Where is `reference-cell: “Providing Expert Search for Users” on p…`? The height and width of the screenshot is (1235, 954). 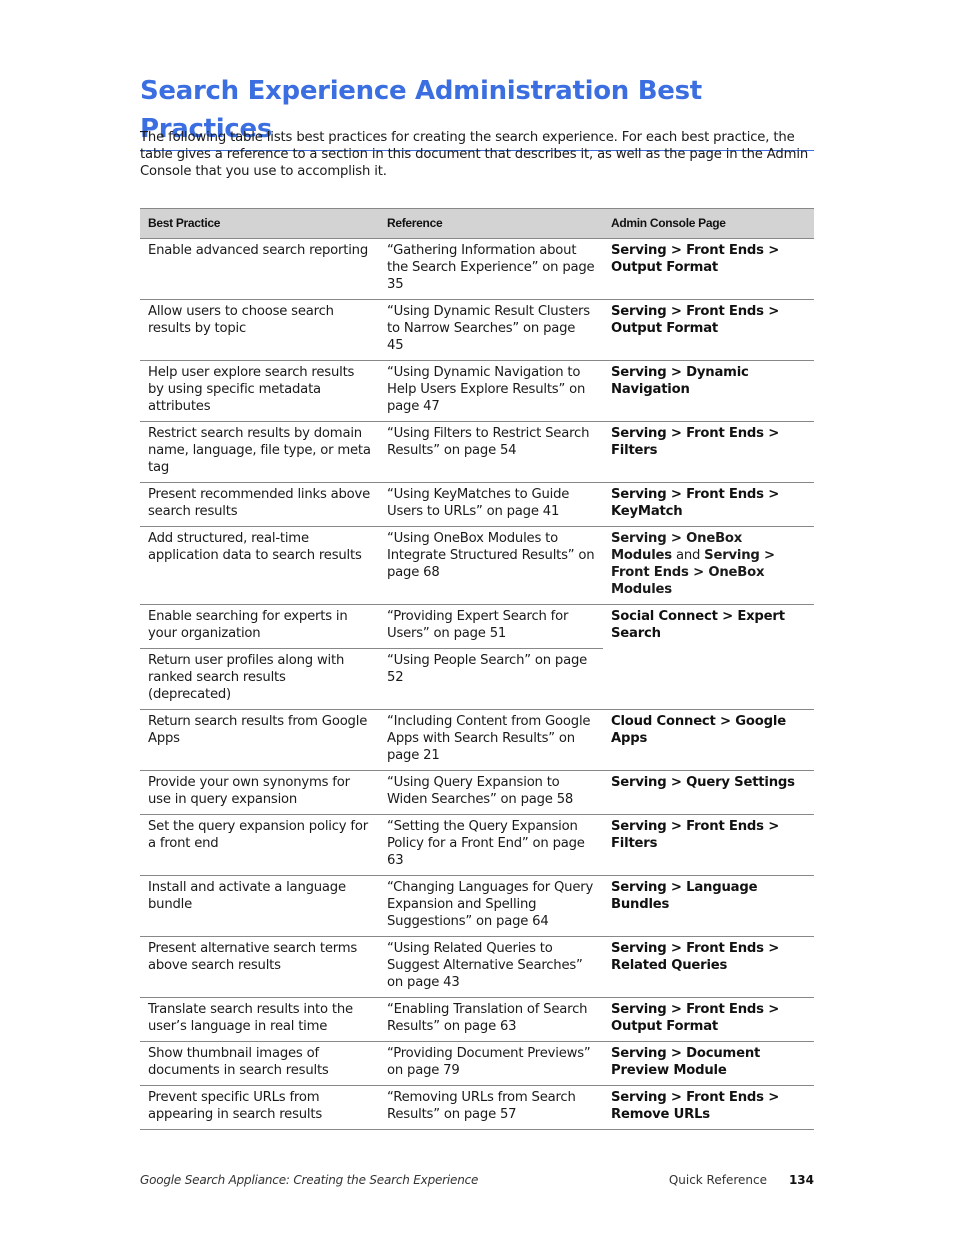
reference-cell: “Providing Expert Search for Users” on p… is located at coordinates (491, 626).